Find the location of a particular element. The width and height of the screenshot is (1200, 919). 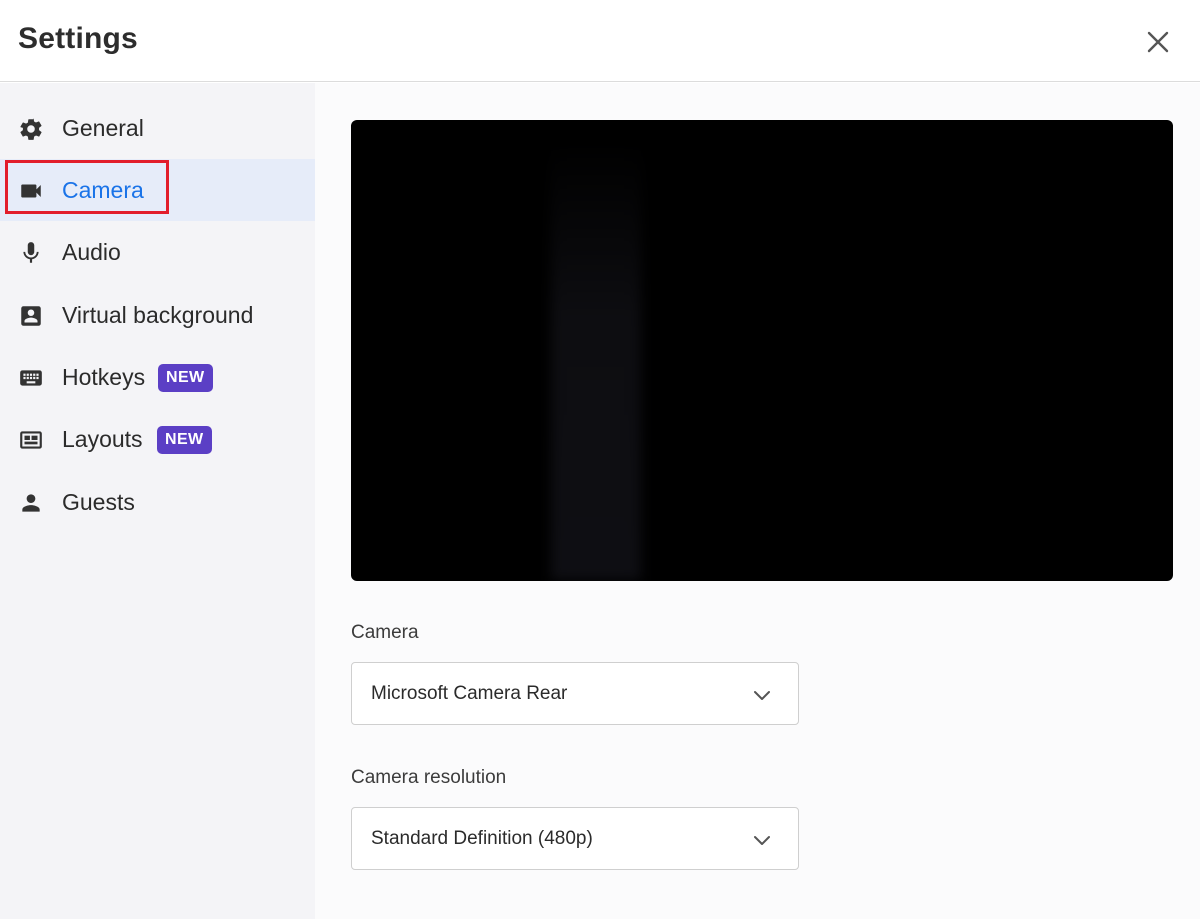

camera-select: Microsoft Camera Rear is located at coordinates (575, 693).